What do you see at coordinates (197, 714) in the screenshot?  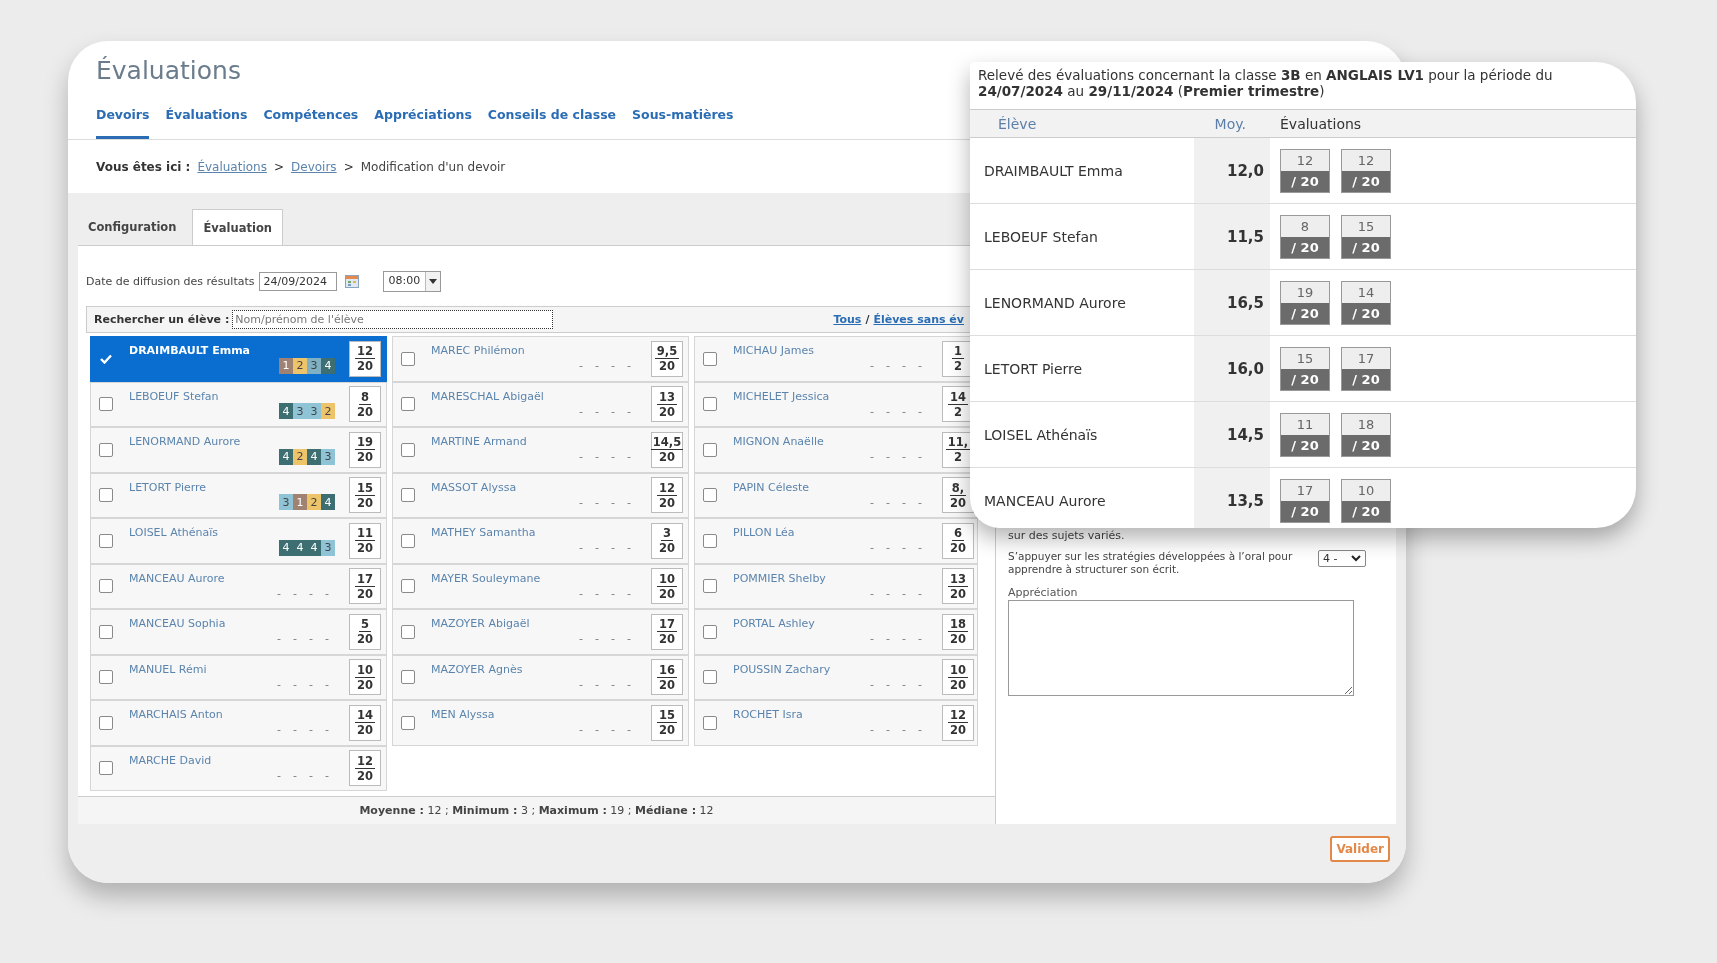 I see `student-name: MARCHAIS Anton` at bounding box center [197, 714].